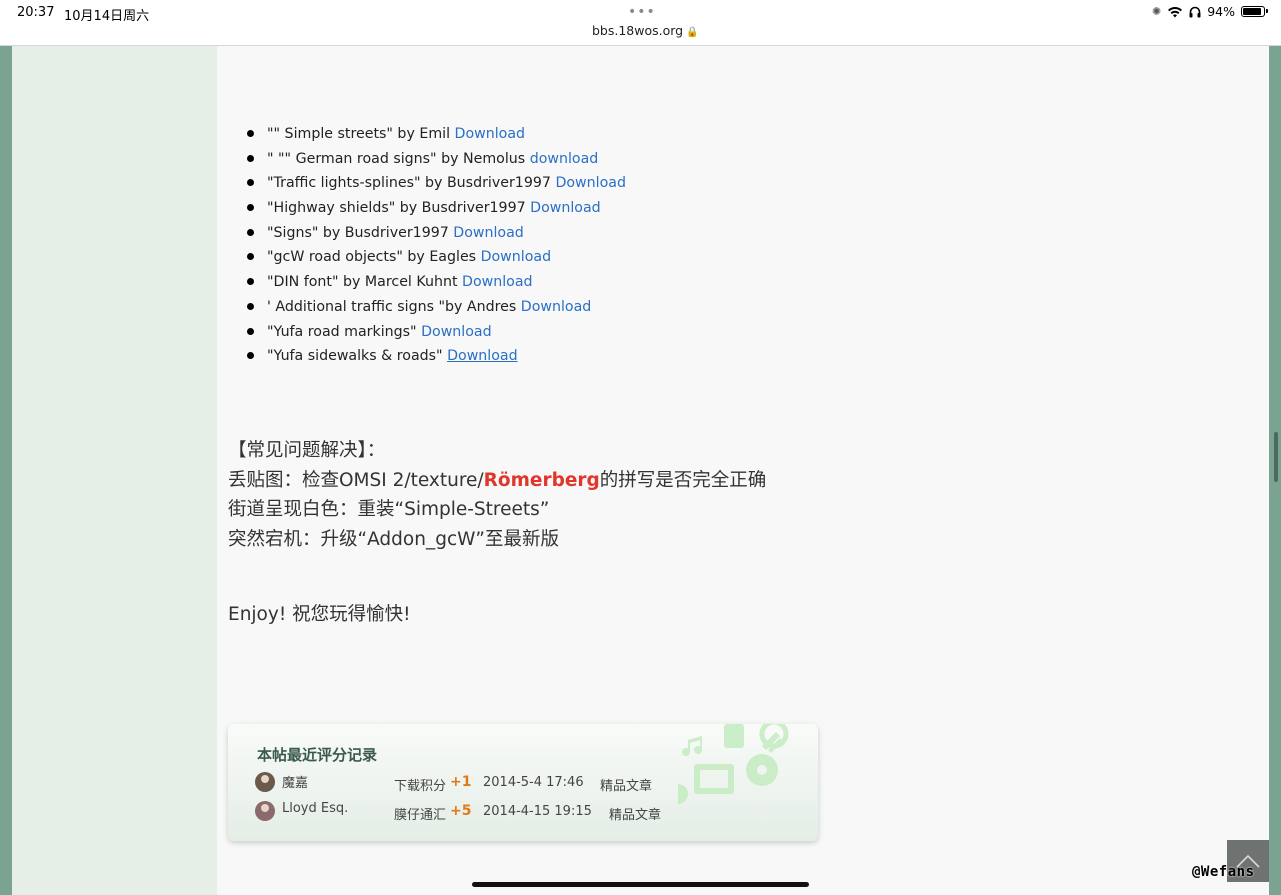  I want to click on item-text: "Highway shields" by Busdriver1997, so click(399, 208).